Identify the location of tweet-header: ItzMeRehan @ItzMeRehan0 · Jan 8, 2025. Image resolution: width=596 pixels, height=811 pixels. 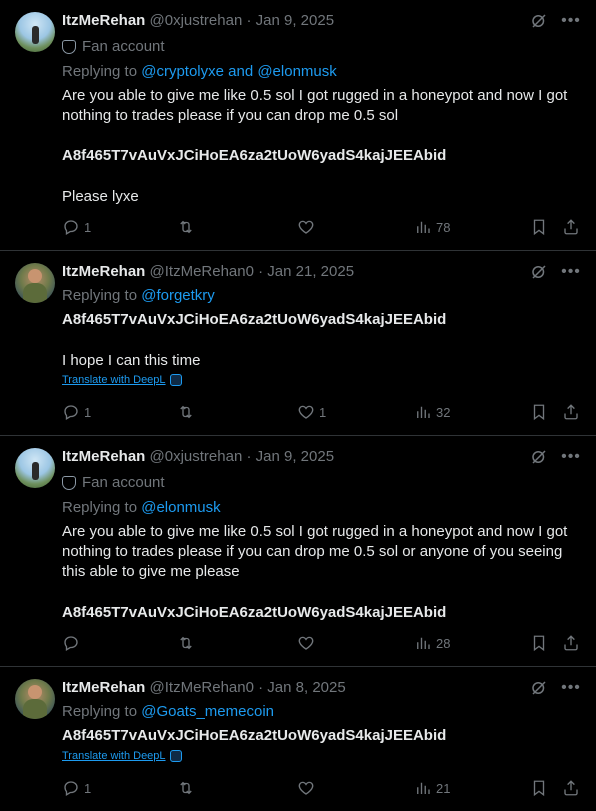
(204, 689).